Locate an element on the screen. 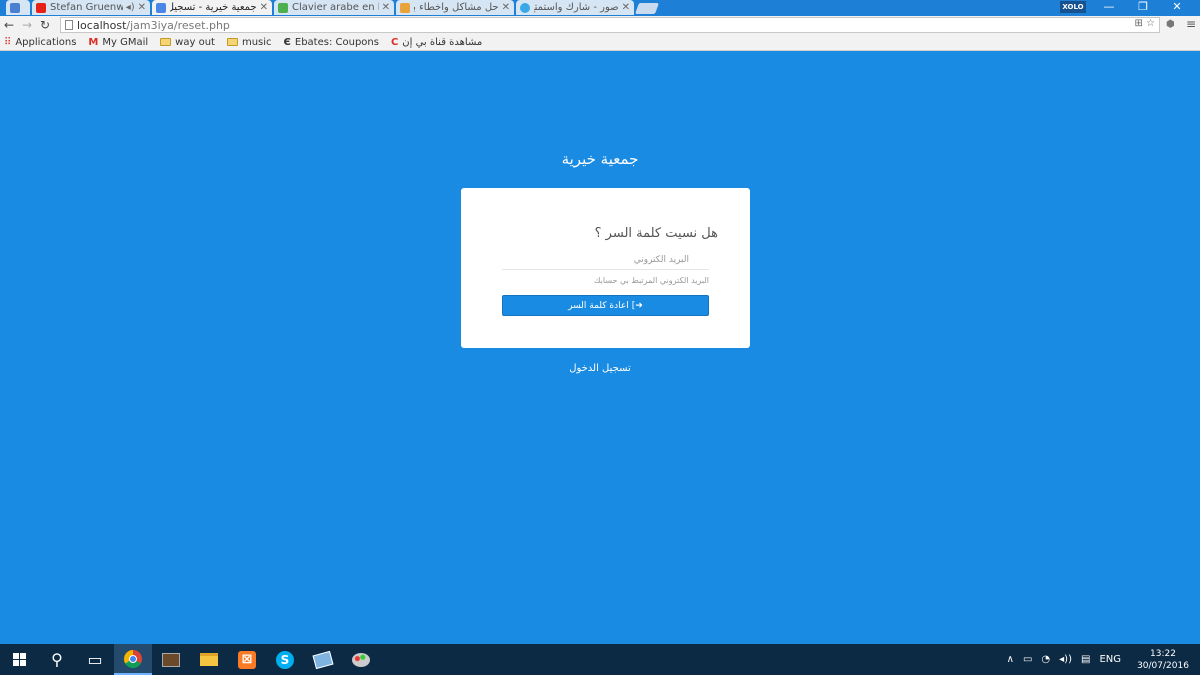 The image size is (1200, 675). bookmark-way-out: way out is located at coordinates (187, 42).